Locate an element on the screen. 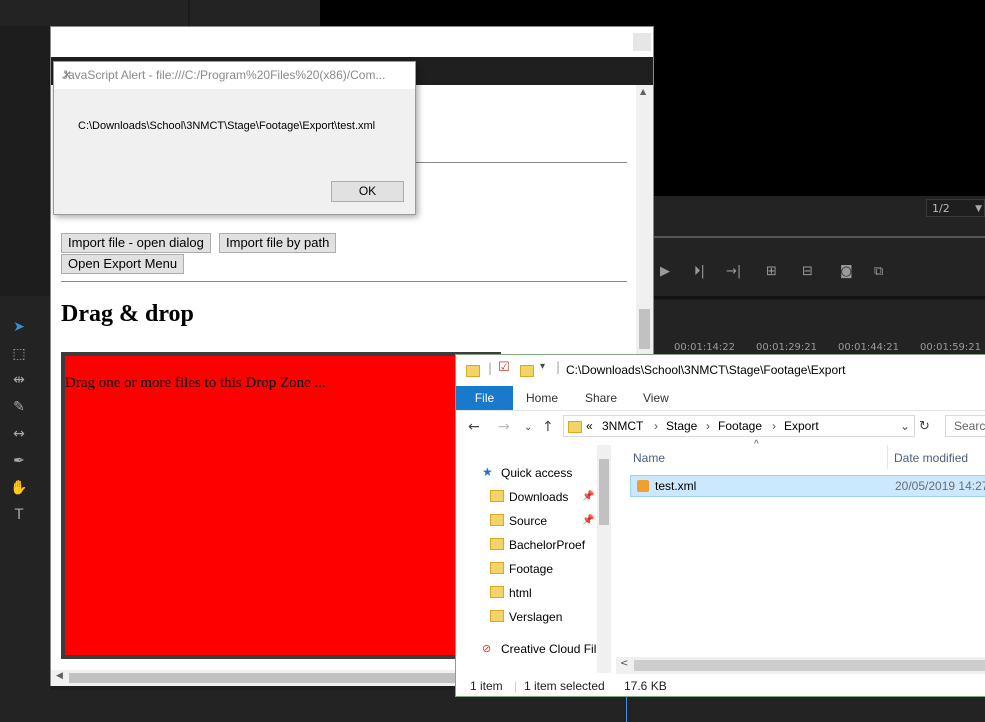  close-icon: ✕ is located at coordinates (234, 75).